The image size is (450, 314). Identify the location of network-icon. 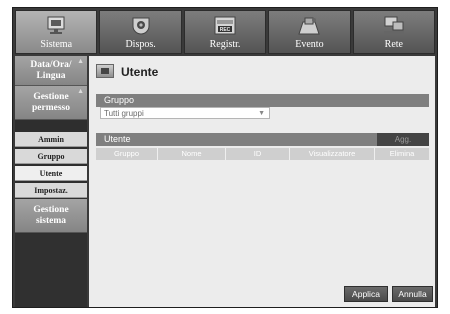
(394, 28).